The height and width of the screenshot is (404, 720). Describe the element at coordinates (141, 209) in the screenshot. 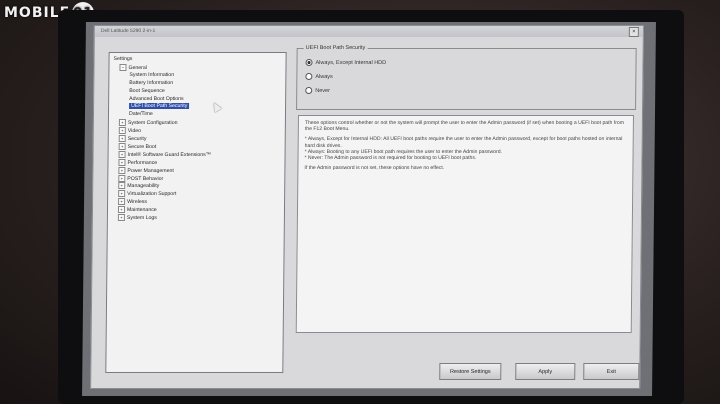

I see `tree-item-label: Maintenance` at that location.